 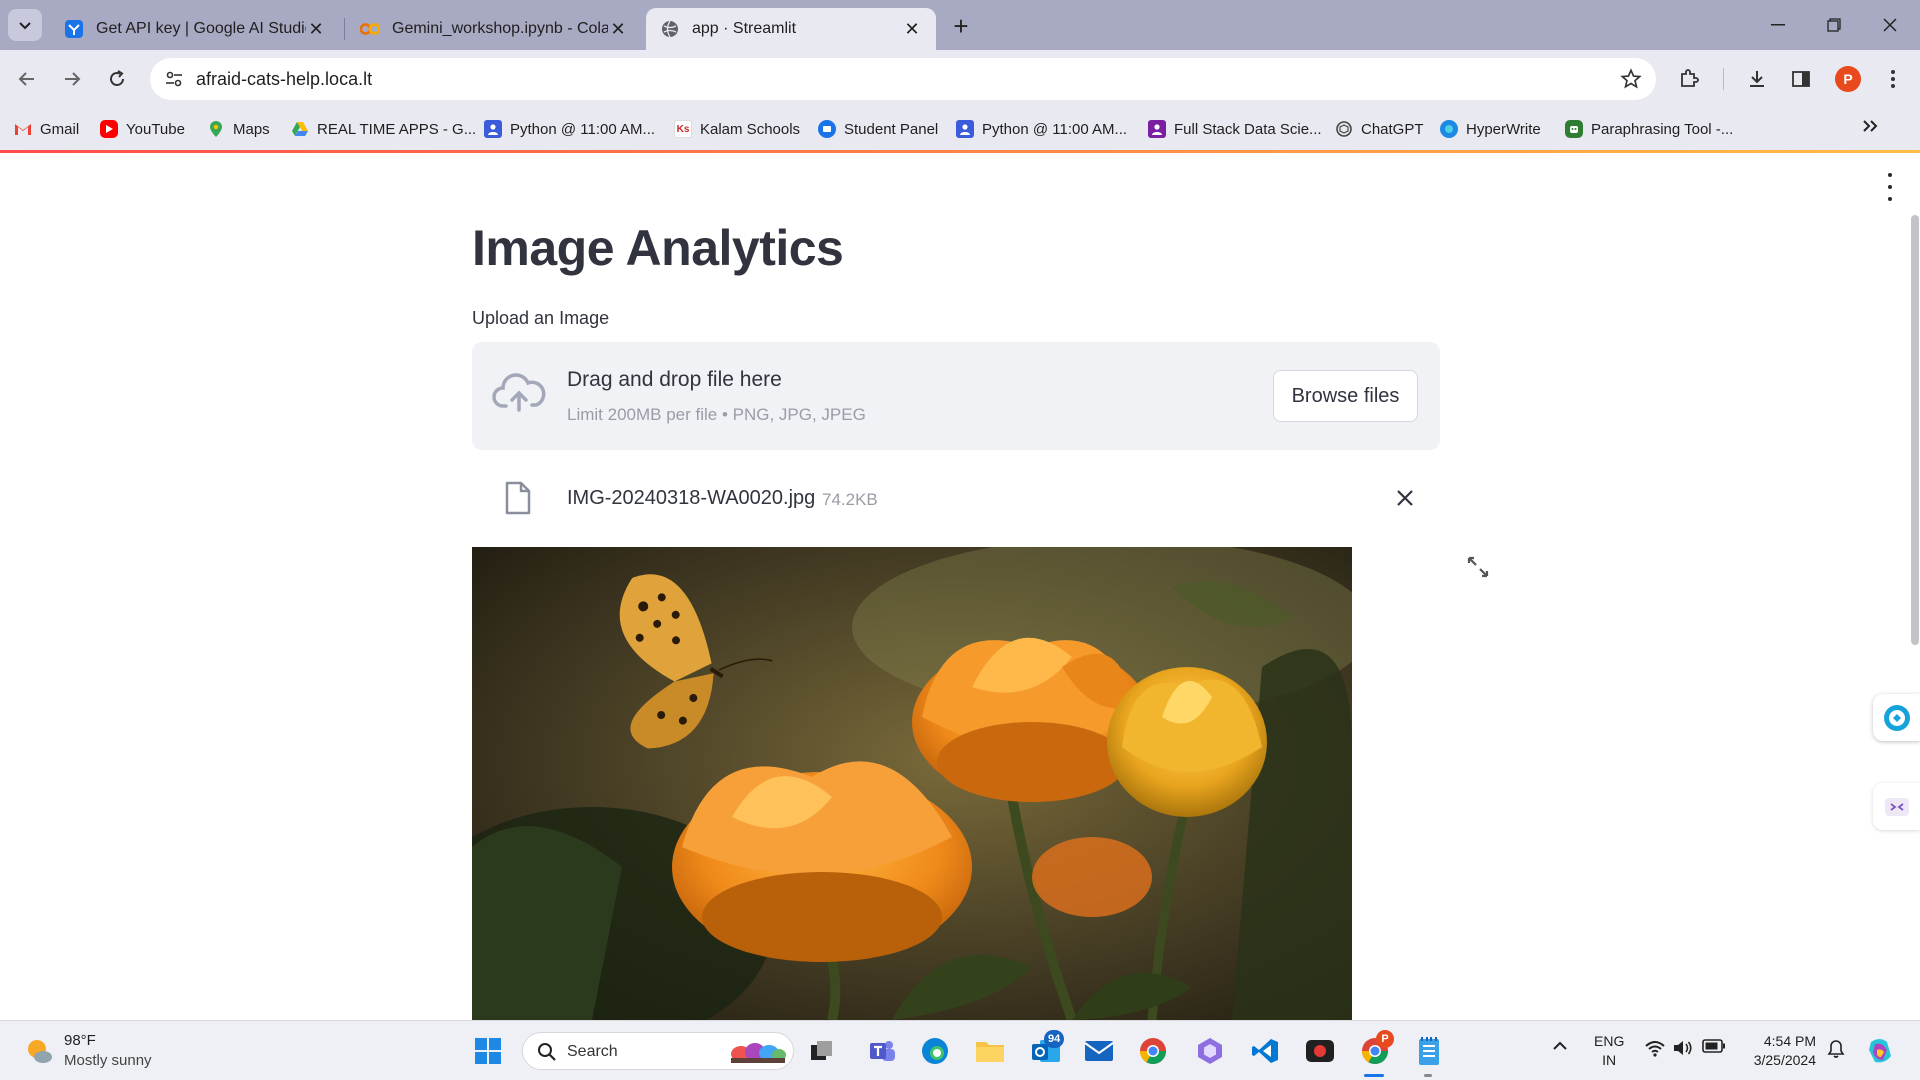 I want to click on downloads-button, so click(x=1757, y=79).